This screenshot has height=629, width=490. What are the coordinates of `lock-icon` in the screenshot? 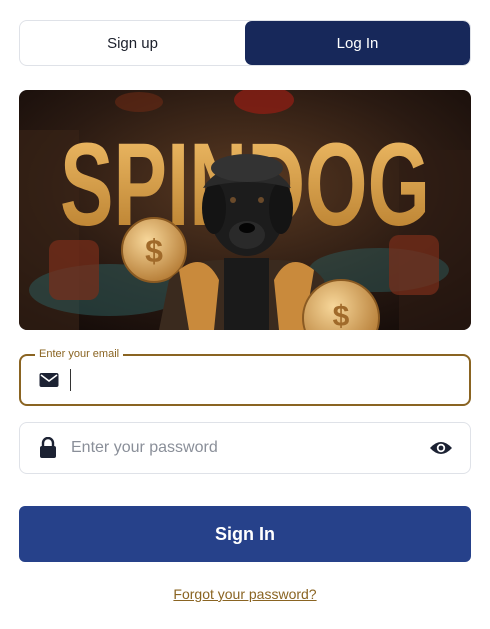 It's located at (48, 448).